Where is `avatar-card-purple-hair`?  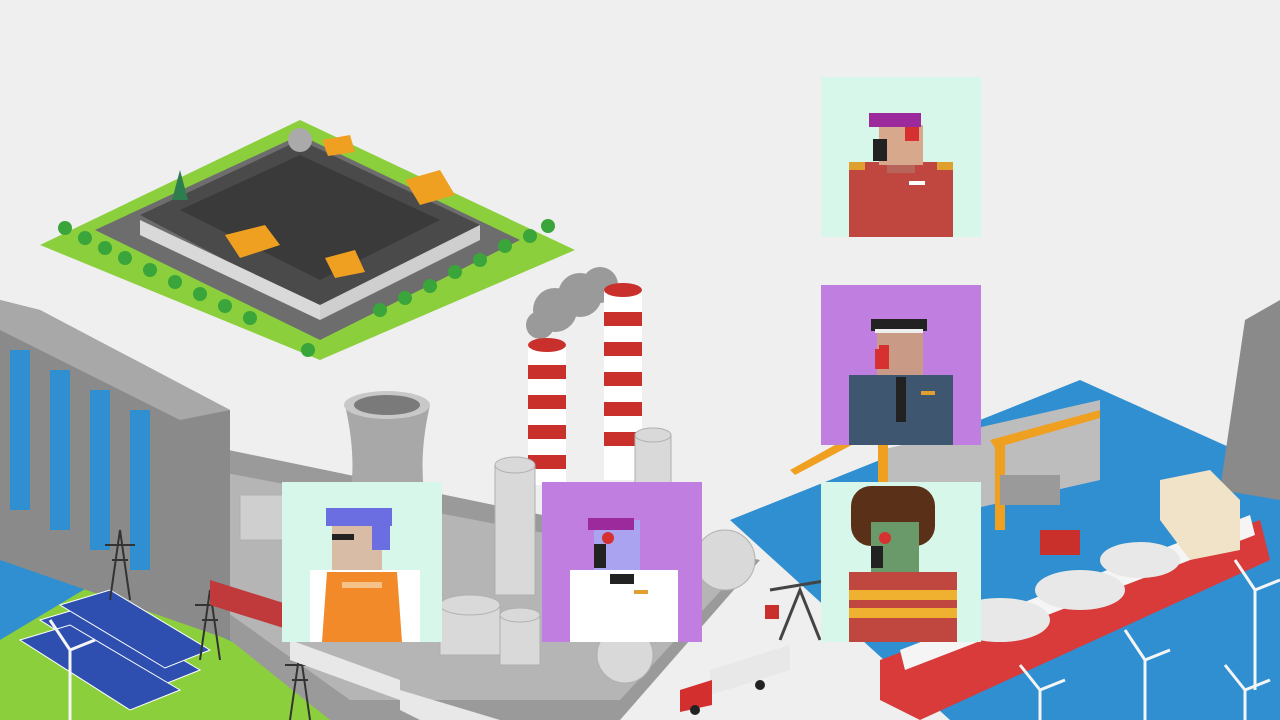
avatar-card-purple-hair is located at coordinates (901, 157).